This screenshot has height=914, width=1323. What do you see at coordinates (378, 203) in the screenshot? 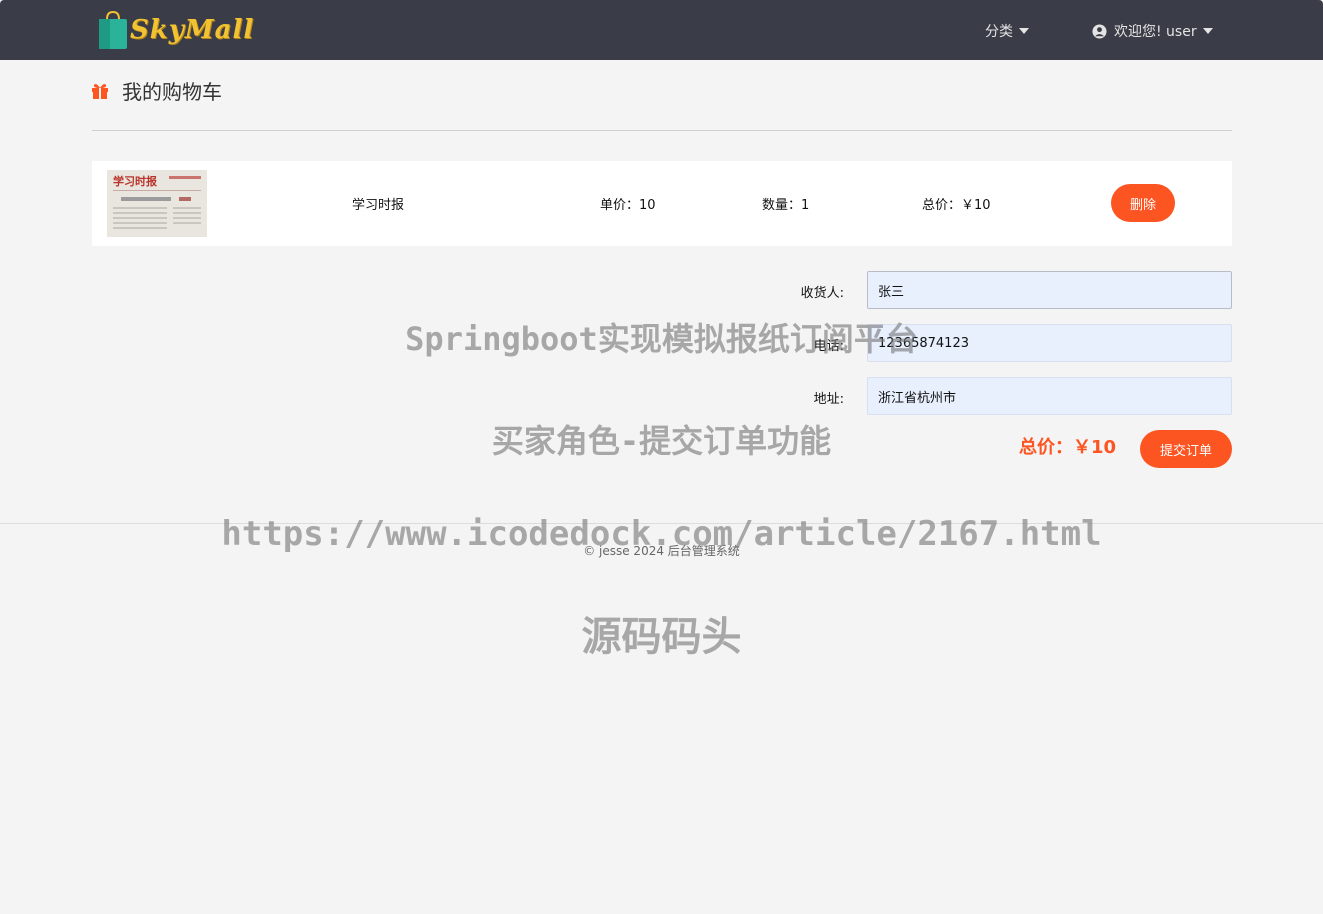
I see `product-name: 学习时报` at bounding box center [378, 203].